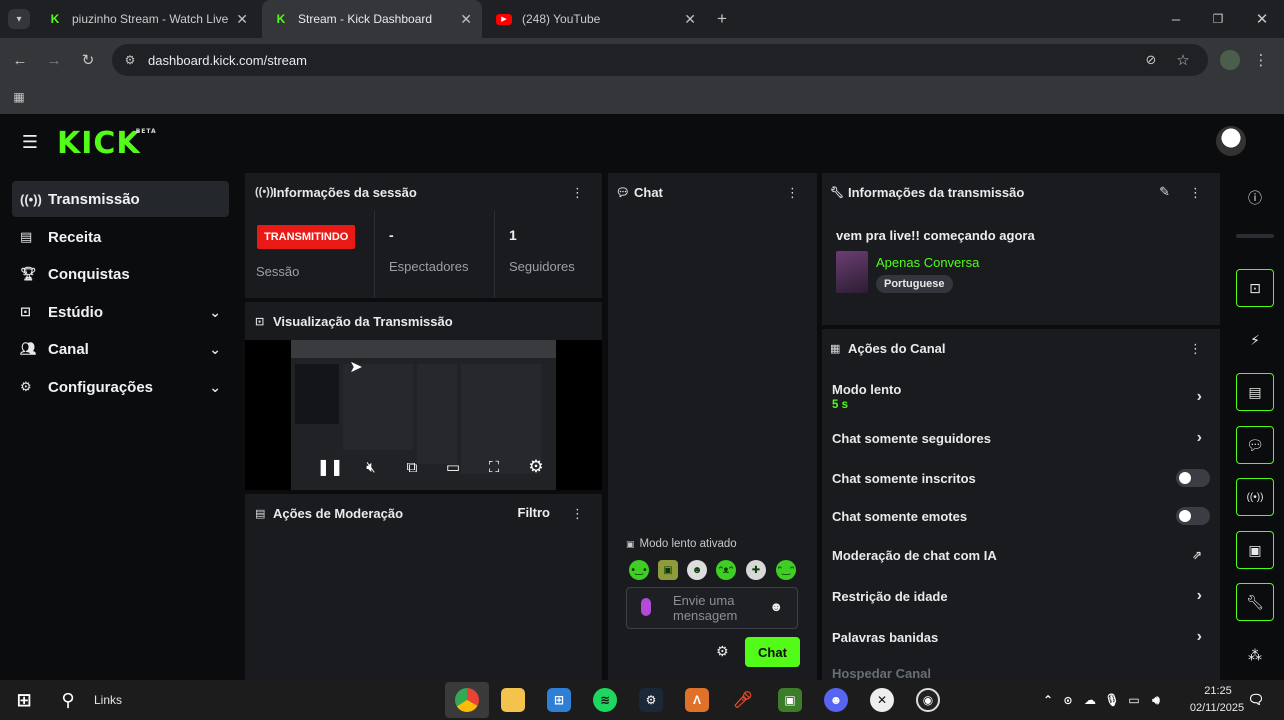  I want to click on emote-icon: ᵔᴥᵔ, so click(726, 570).